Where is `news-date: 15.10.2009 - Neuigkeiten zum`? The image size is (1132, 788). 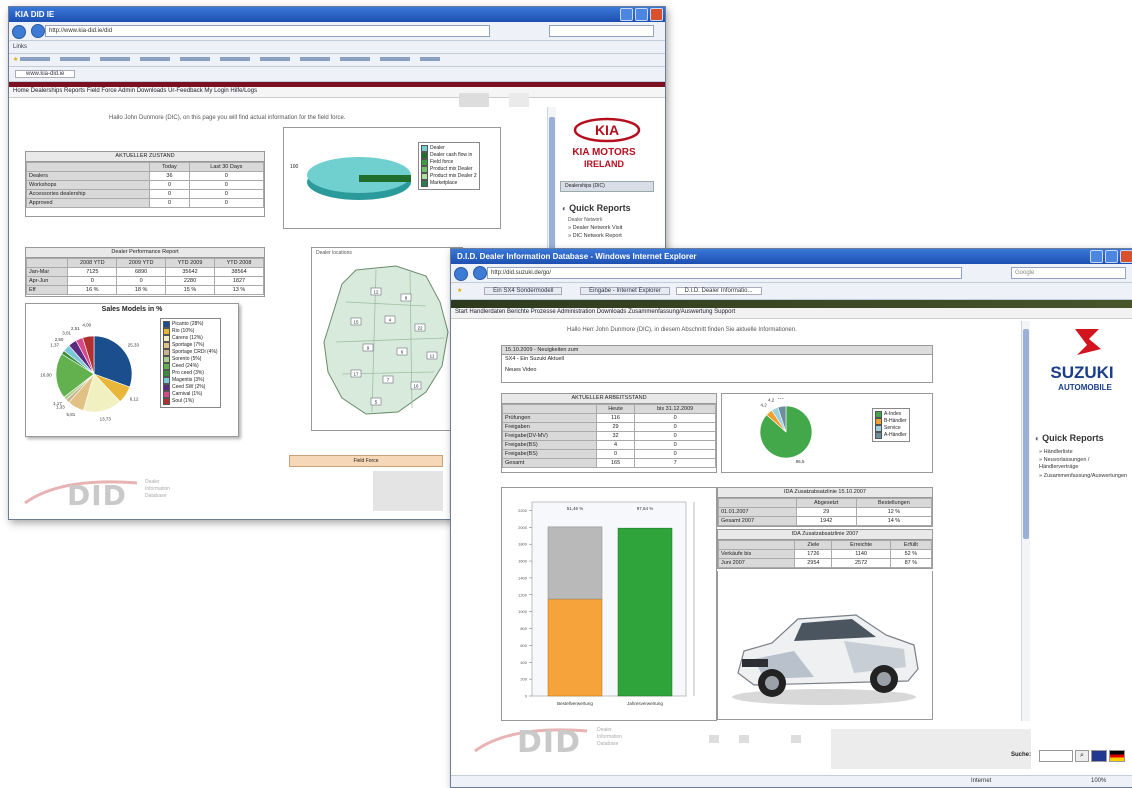
news-date: 15.10.2009 - Neuigkeiten zum is located at coordinates (717, 350).